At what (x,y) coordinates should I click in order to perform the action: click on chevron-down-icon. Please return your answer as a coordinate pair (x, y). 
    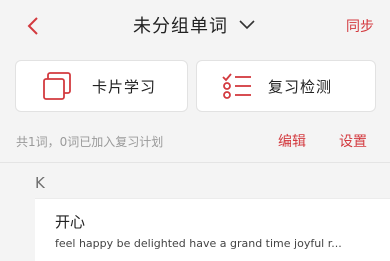
    Looking at the image, I should click on (247, 25).